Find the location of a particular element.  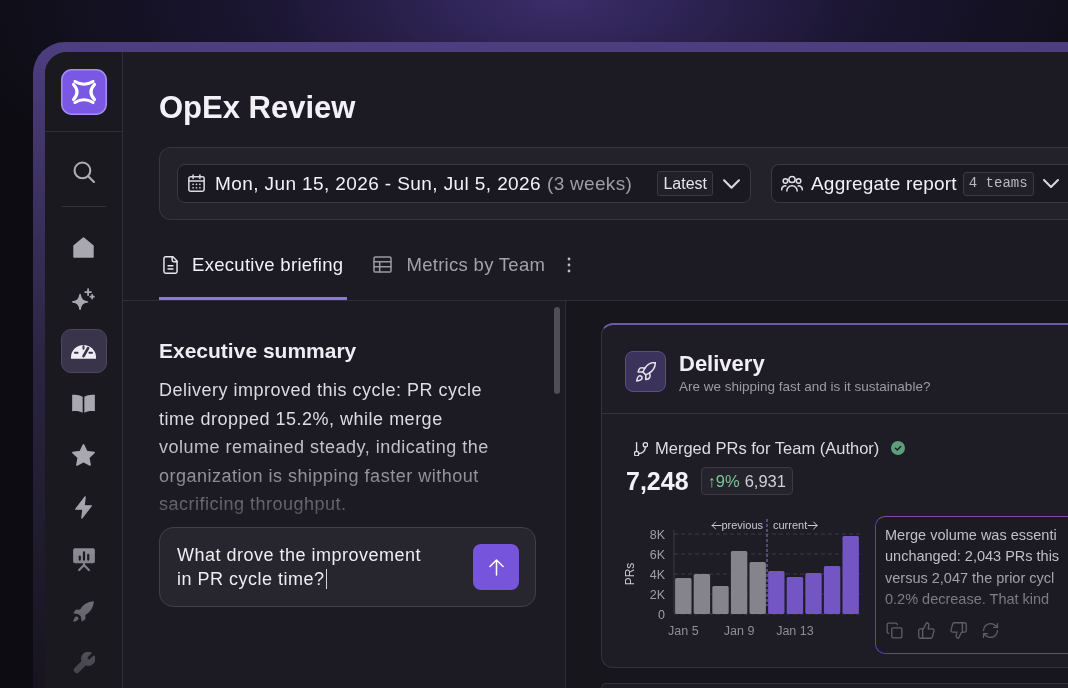

users-icon is located at coordinates (792, 183).